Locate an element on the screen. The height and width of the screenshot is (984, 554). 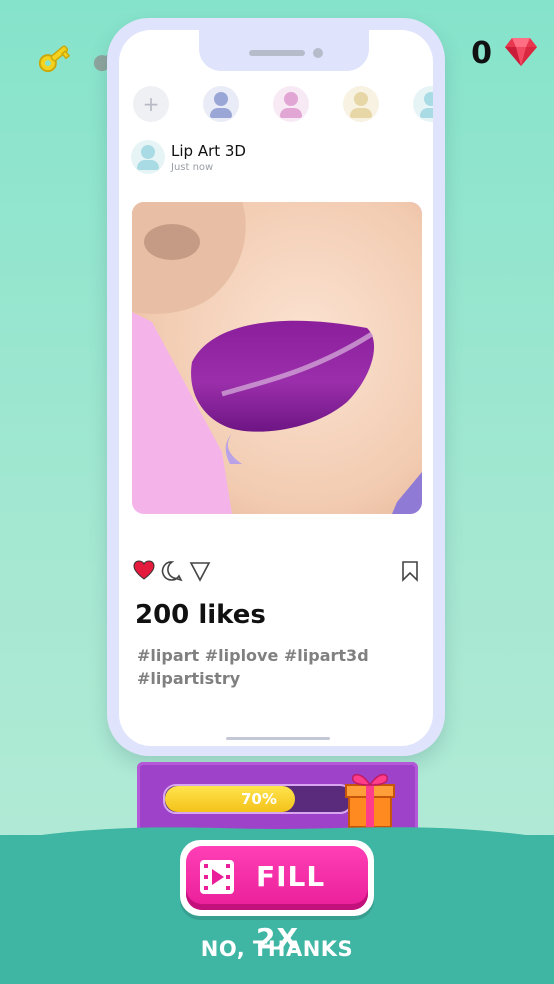
video-play-icon is located at coordinates (221, 877).